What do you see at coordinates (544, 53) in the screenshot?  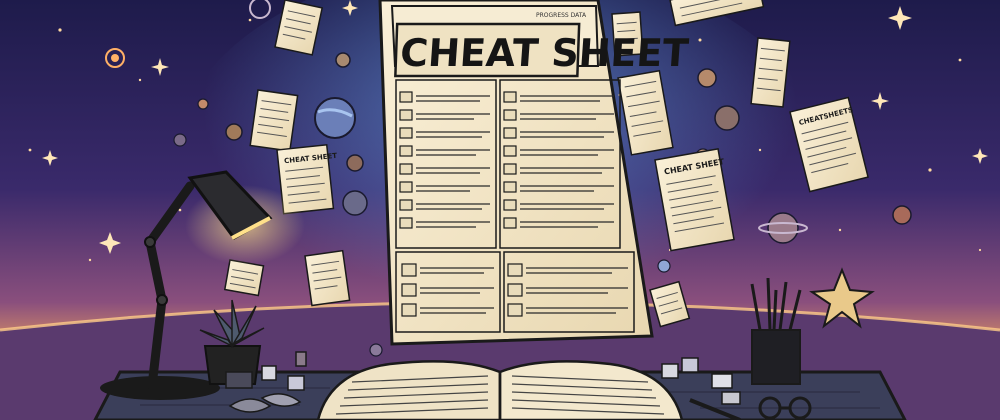 I see `poster-title: CHEAT SHEET` at bounding box center [544, 53].